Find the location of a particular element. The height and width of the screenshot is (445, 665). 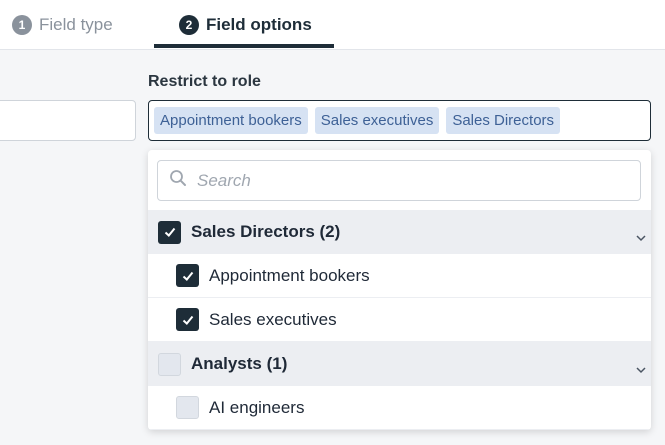

tab-field-options: 2 Field options is located at coordinates (245, 24).